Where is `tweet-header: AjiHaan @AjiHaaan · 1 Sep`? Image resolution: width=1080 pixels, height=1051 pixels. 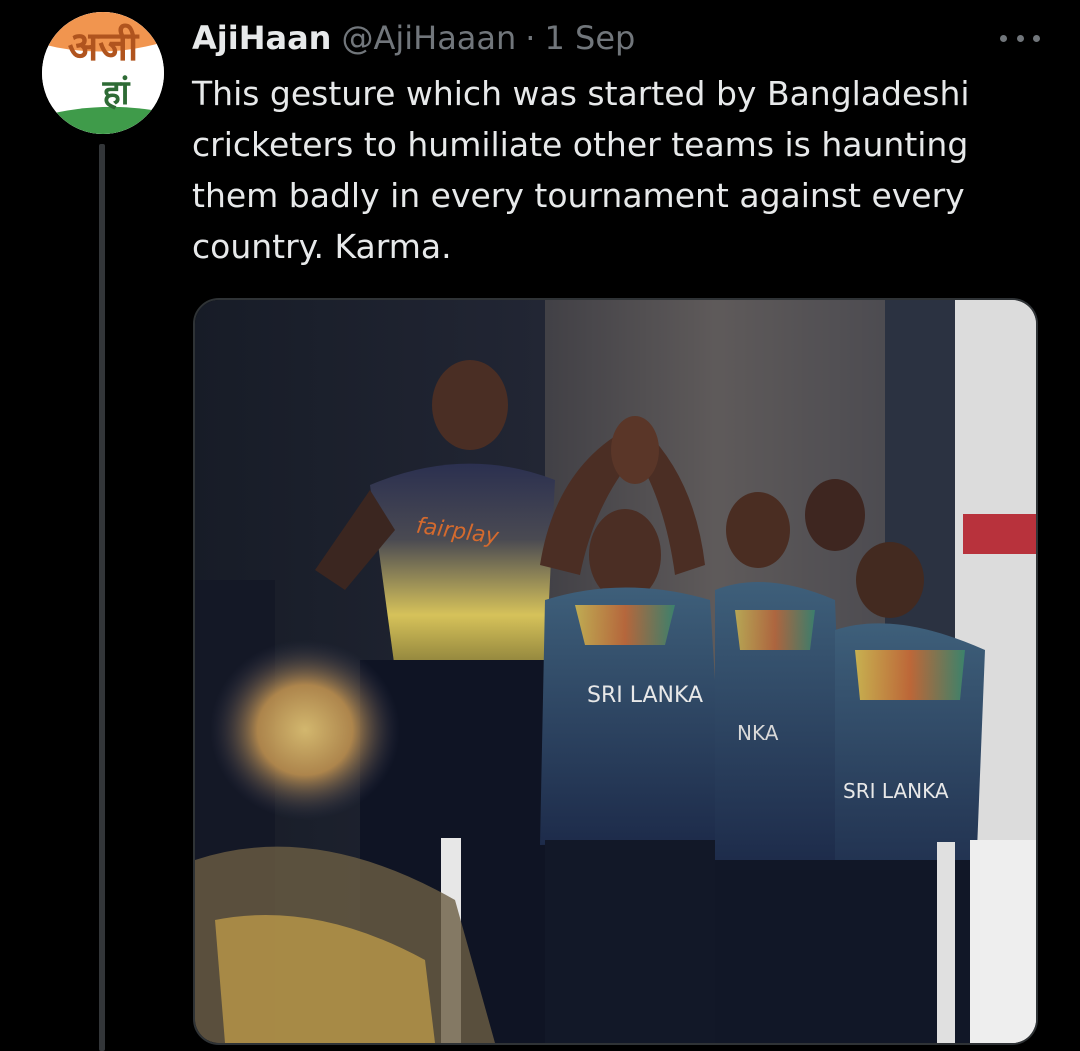
tweet-header: AjiHaan @AjiHaaan · 1 Sep is located at coordinates (413, 38).